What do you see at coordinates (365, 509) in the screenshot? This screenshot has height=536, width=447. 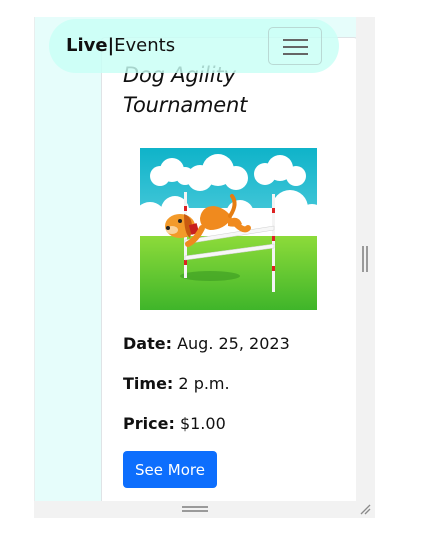 I see `corner-resize-icon` at bounding box center [365, 509].